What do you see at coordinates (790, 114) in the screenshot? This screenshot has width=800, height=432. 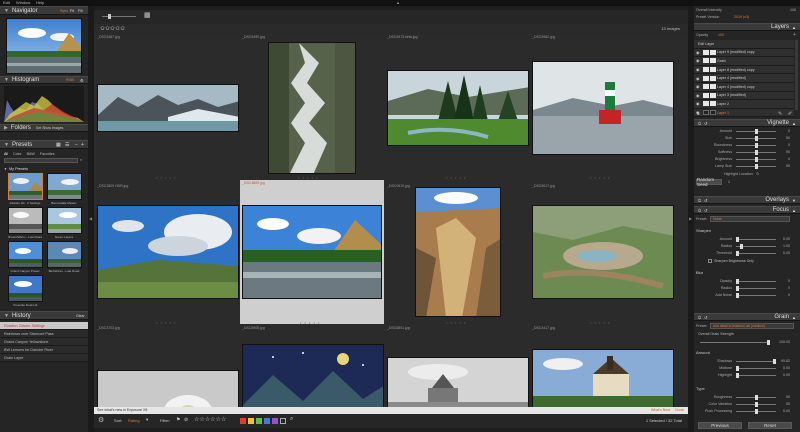 I see `layers-erase-icon: ✐` at bounding box center [790, 114].